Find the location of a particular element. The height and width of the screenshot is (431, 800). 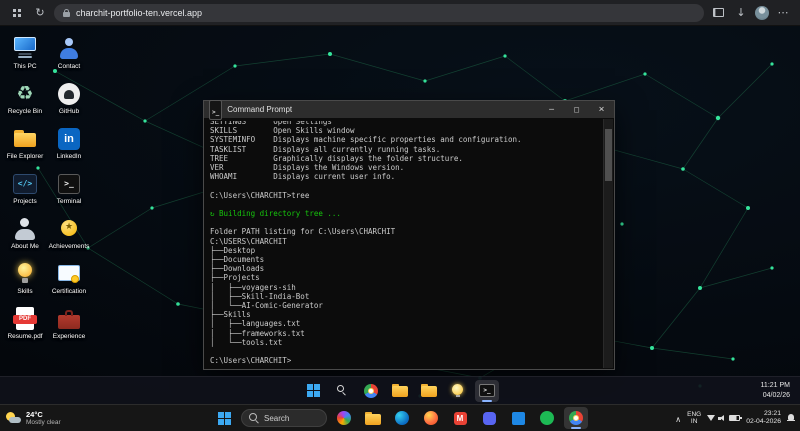

start-glyph is located at coordinates (313, 390).